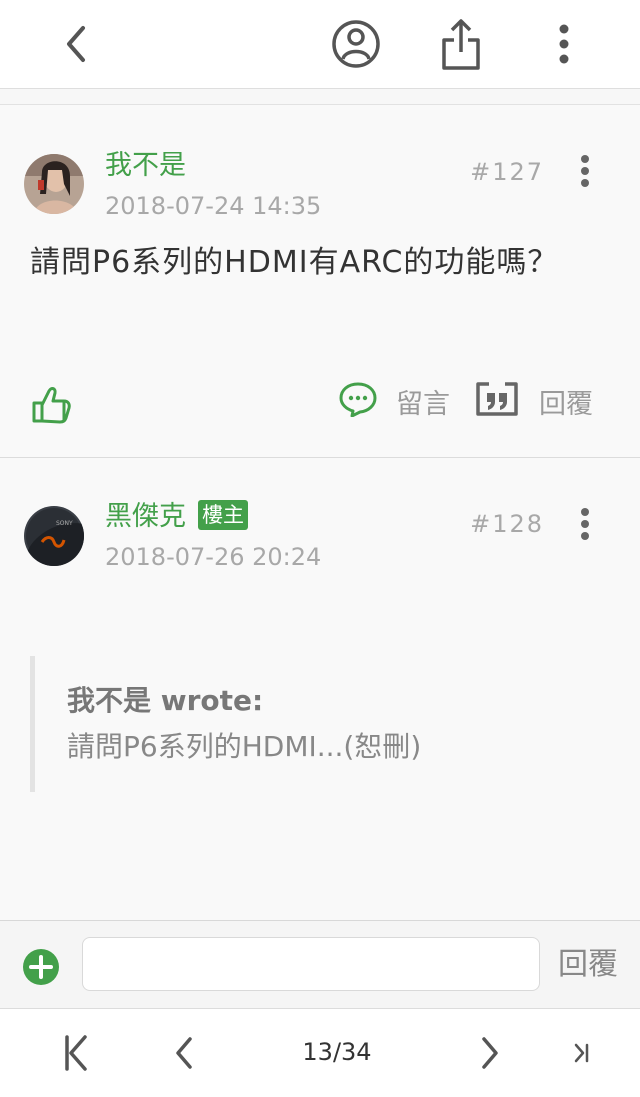 The height and width of the screenshot is (1097, 640). I want to click on previous-page-icon, so click(184, 1053).